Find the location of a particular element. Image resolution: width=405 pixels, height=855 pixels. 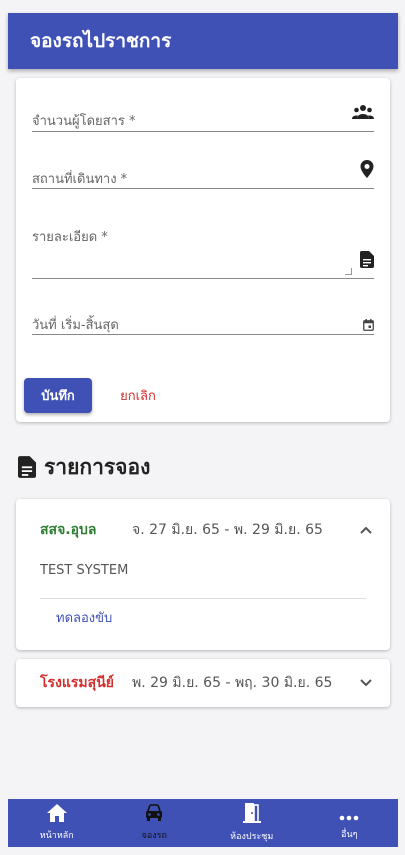

destination-field: สถานที่เดินทาง * is located at coordinates (203, 174).